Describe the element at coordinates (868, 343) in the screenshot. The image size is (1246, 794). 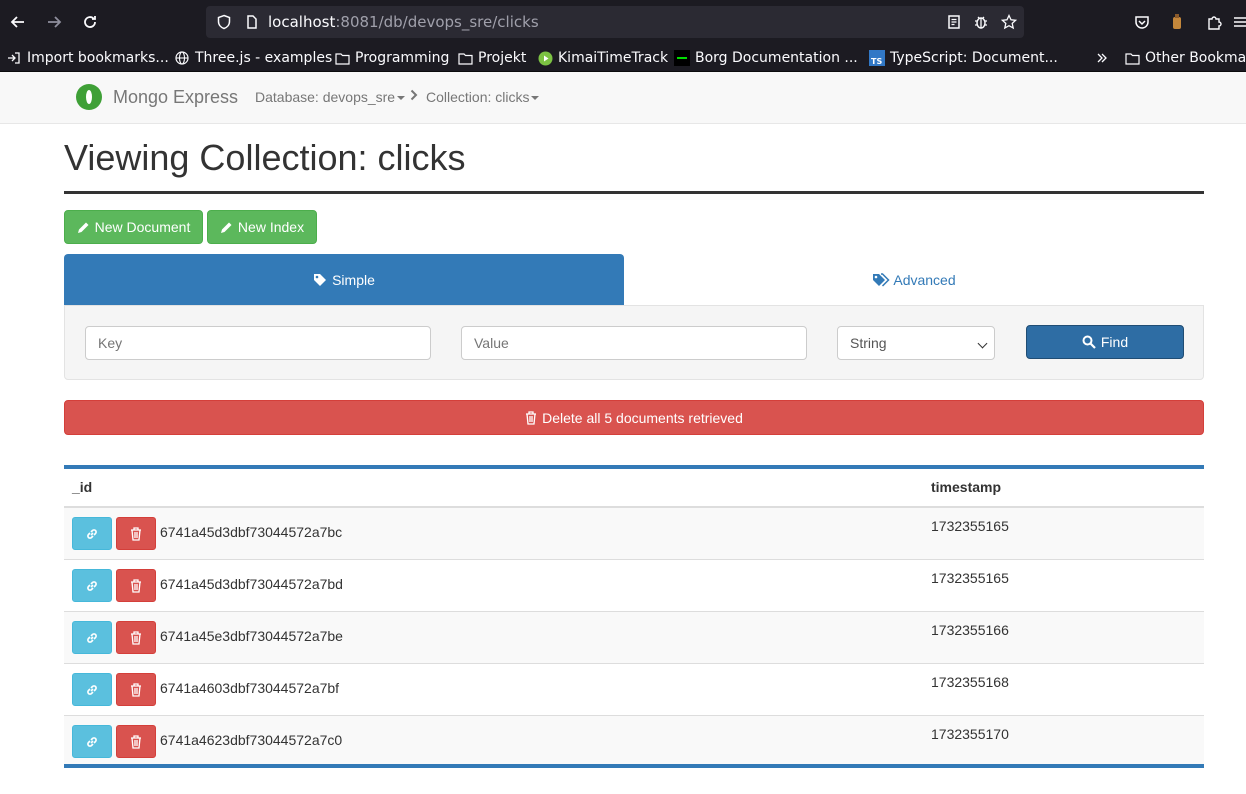
I see `type-select-value: String` at that location.